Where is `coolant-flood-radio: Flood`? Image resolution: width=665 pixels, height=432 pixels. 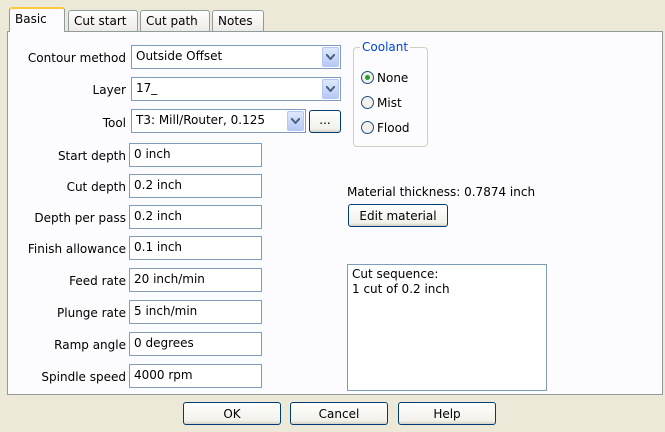 coolant-flood-radio: Flood is located at coordinates (385, 128).